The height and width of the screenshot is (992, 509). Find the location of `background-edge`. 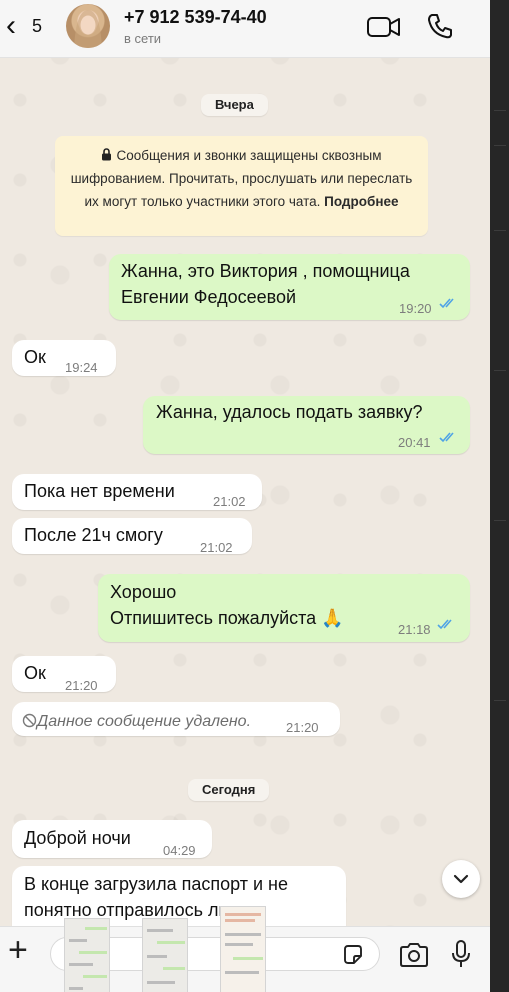

background-edge is located at coordinates (499, 496).